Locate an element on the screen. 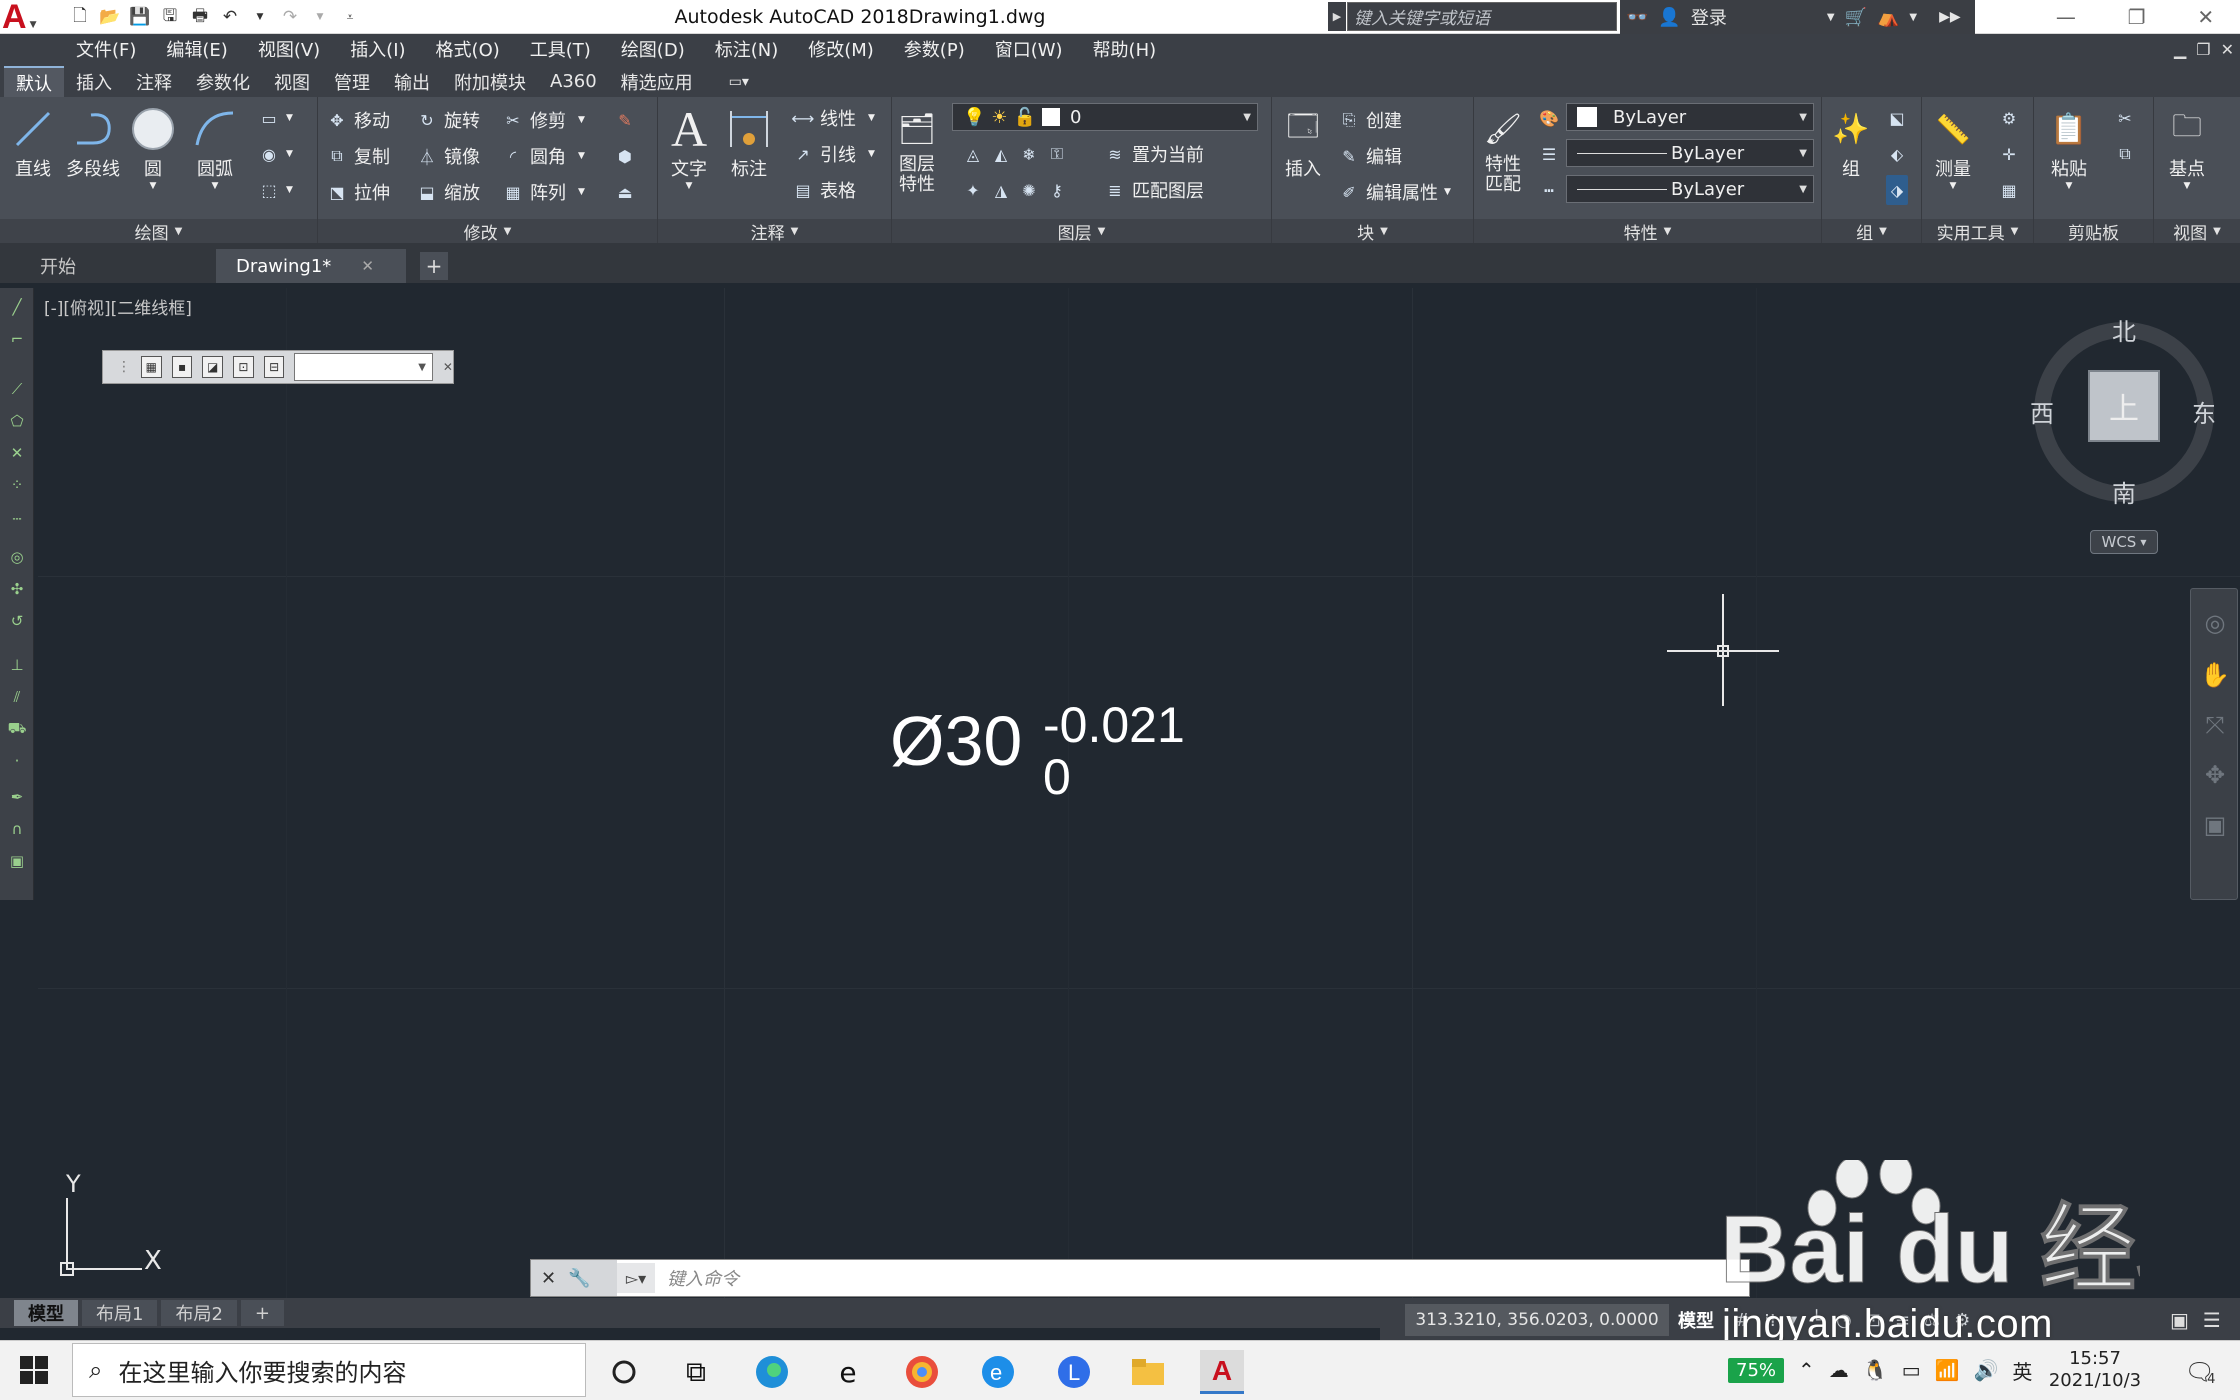 The height and width of the screenshot is (1400, 2240). measure-dropdown-icon: ▼ is located at coordinates (1953, 186).